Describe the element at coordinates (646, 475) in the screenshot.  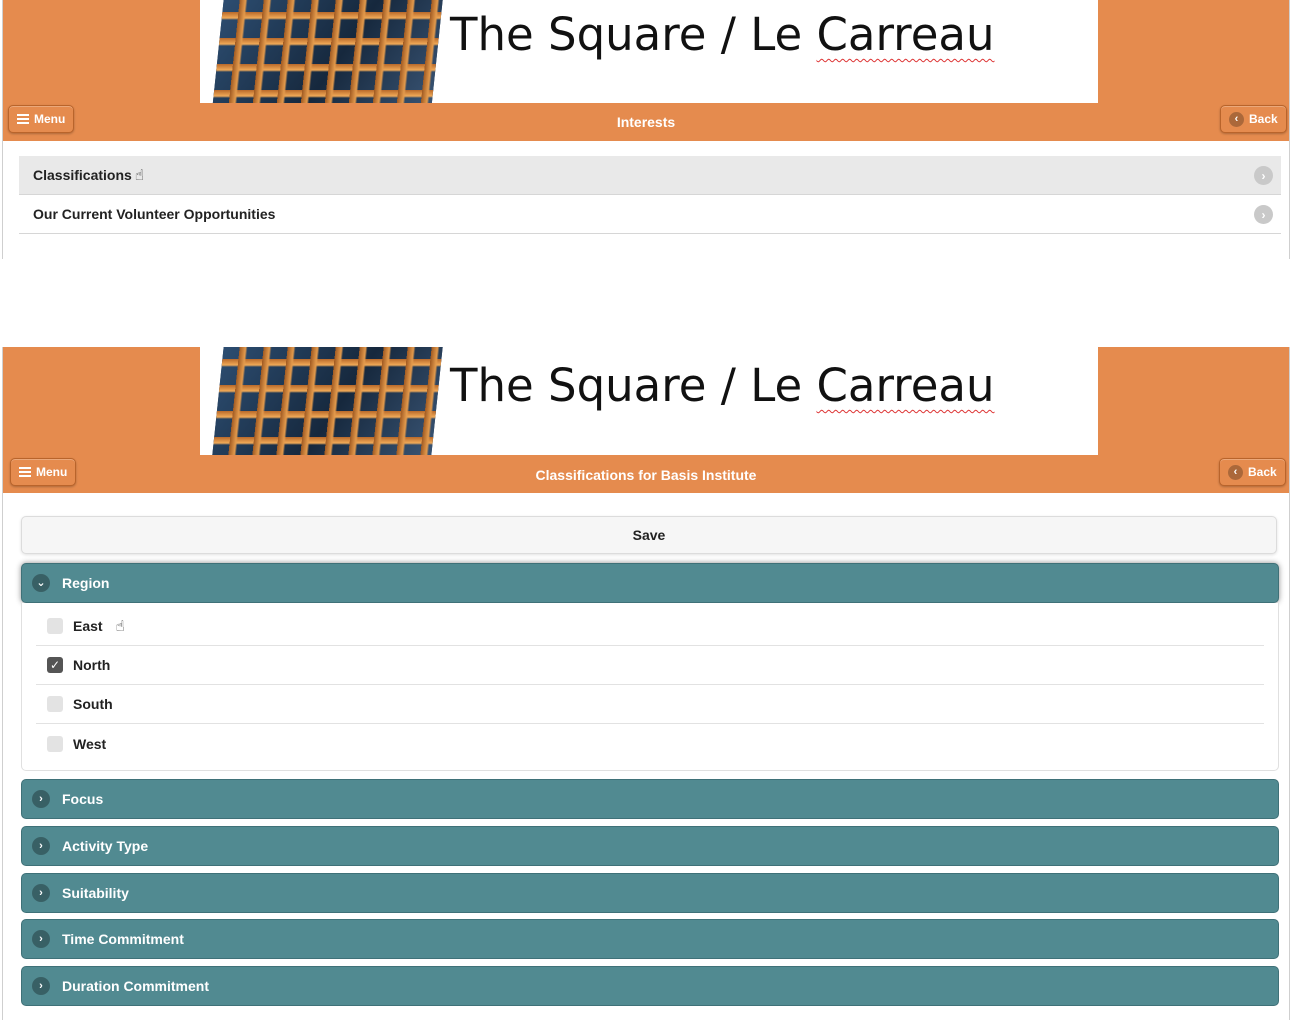
I see `page-title: Classifications for Basis Institute` at that location.